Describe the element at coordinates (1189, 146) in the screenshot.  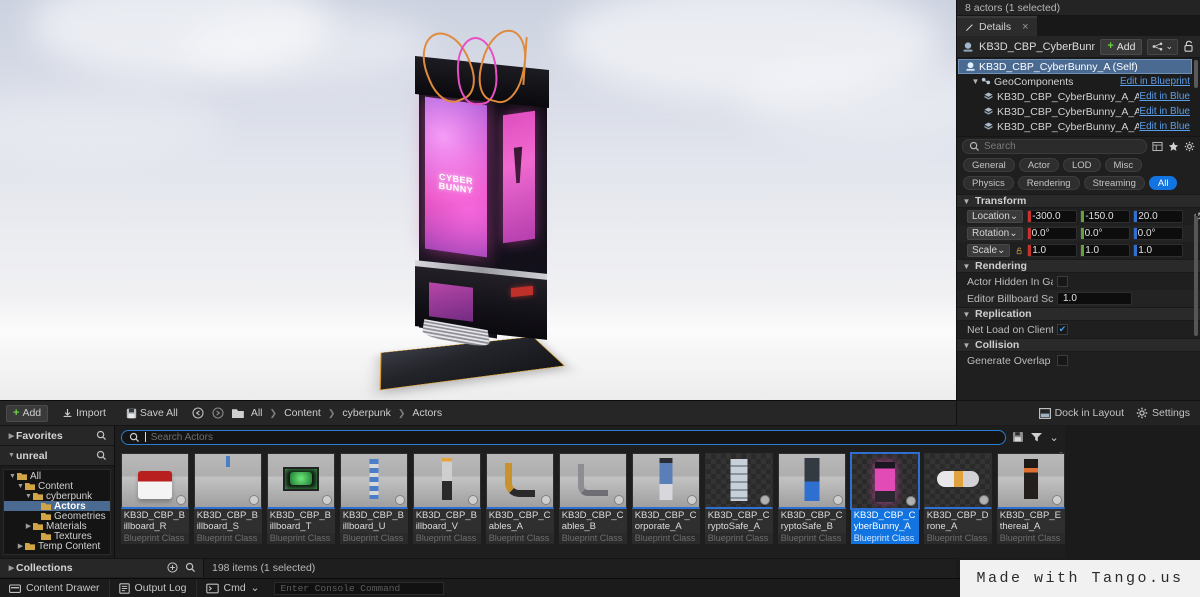
I see `gear-icon` at that location.